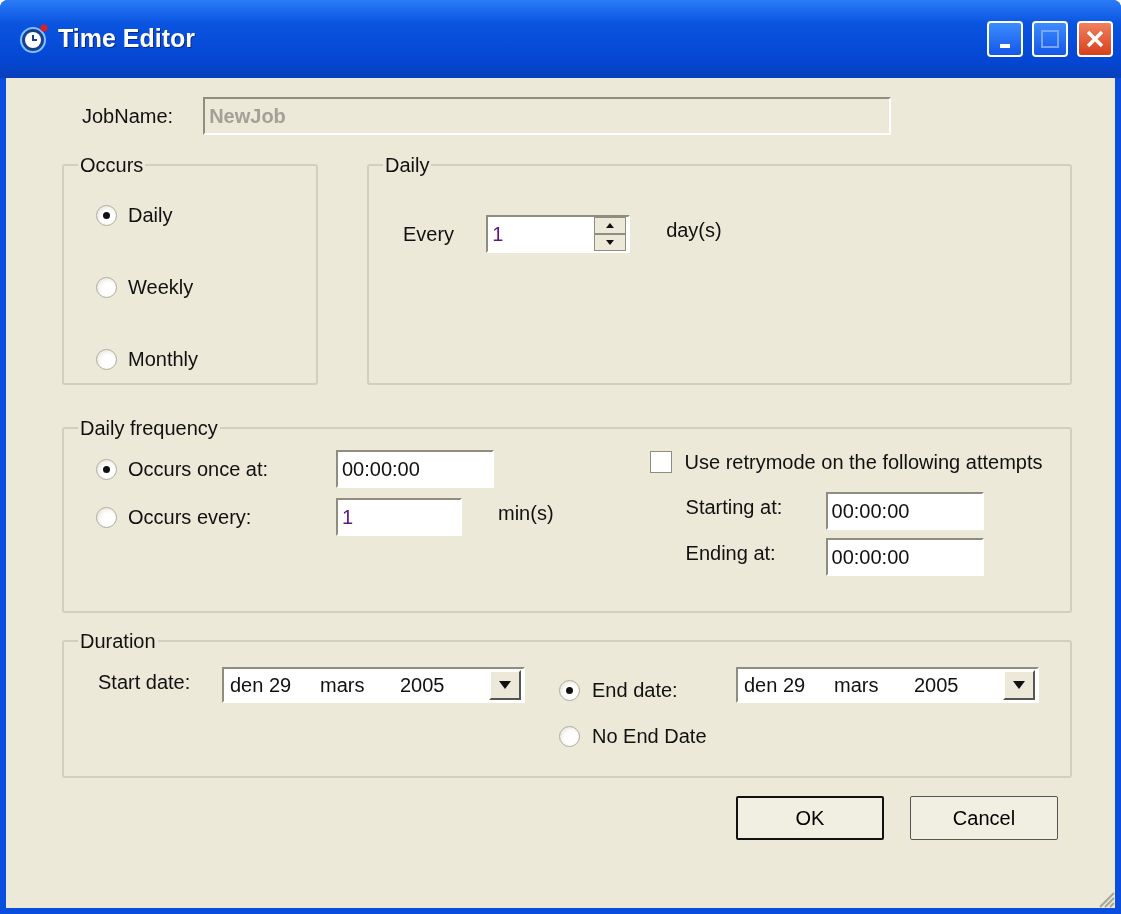 The height and width of the screenshot is (914, 1121). Describe the element at coordinates (1106, 899) in the screenshot. I see `resize-grip-icon` at that location.